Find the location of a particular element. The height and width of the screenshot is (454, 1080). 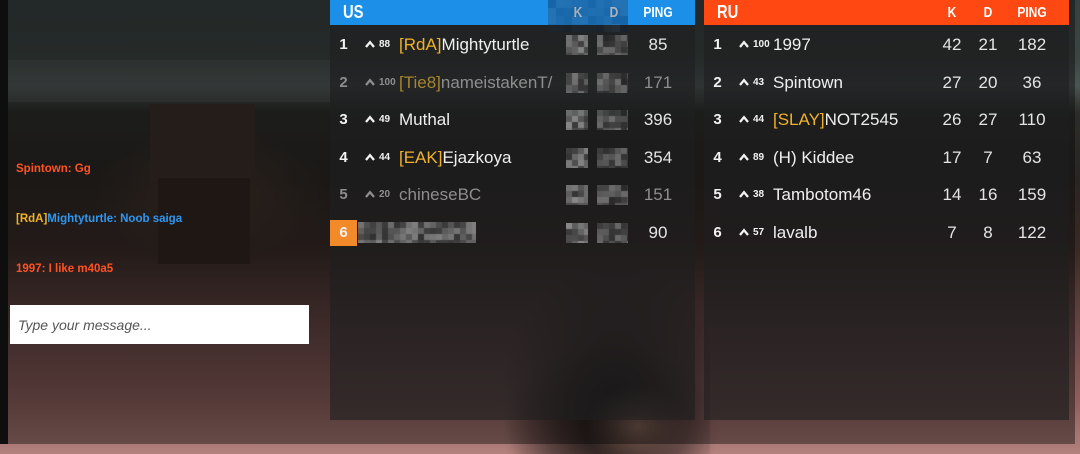

player-name-cell: [EAK]Ejazkoya is located at coordinates (455, 158).